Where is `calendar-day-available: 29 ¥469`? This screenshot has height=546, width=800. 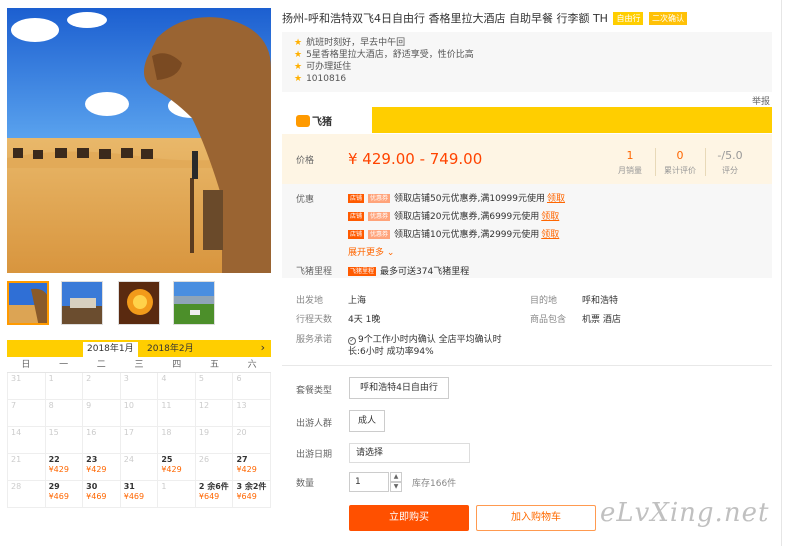 calendar-day-available: 29 ¥469 is located at coordinates (65, 494).